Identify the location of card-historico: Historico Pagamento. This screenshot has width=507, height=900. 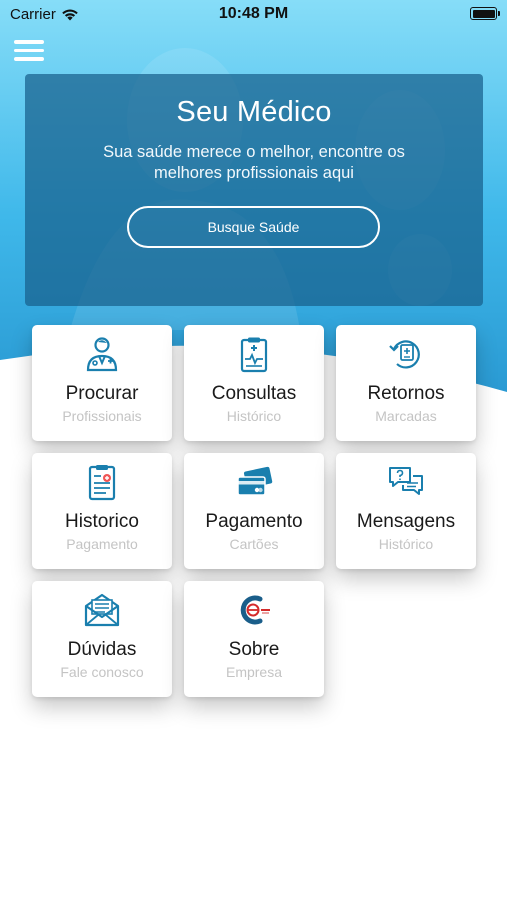
(102, 511).